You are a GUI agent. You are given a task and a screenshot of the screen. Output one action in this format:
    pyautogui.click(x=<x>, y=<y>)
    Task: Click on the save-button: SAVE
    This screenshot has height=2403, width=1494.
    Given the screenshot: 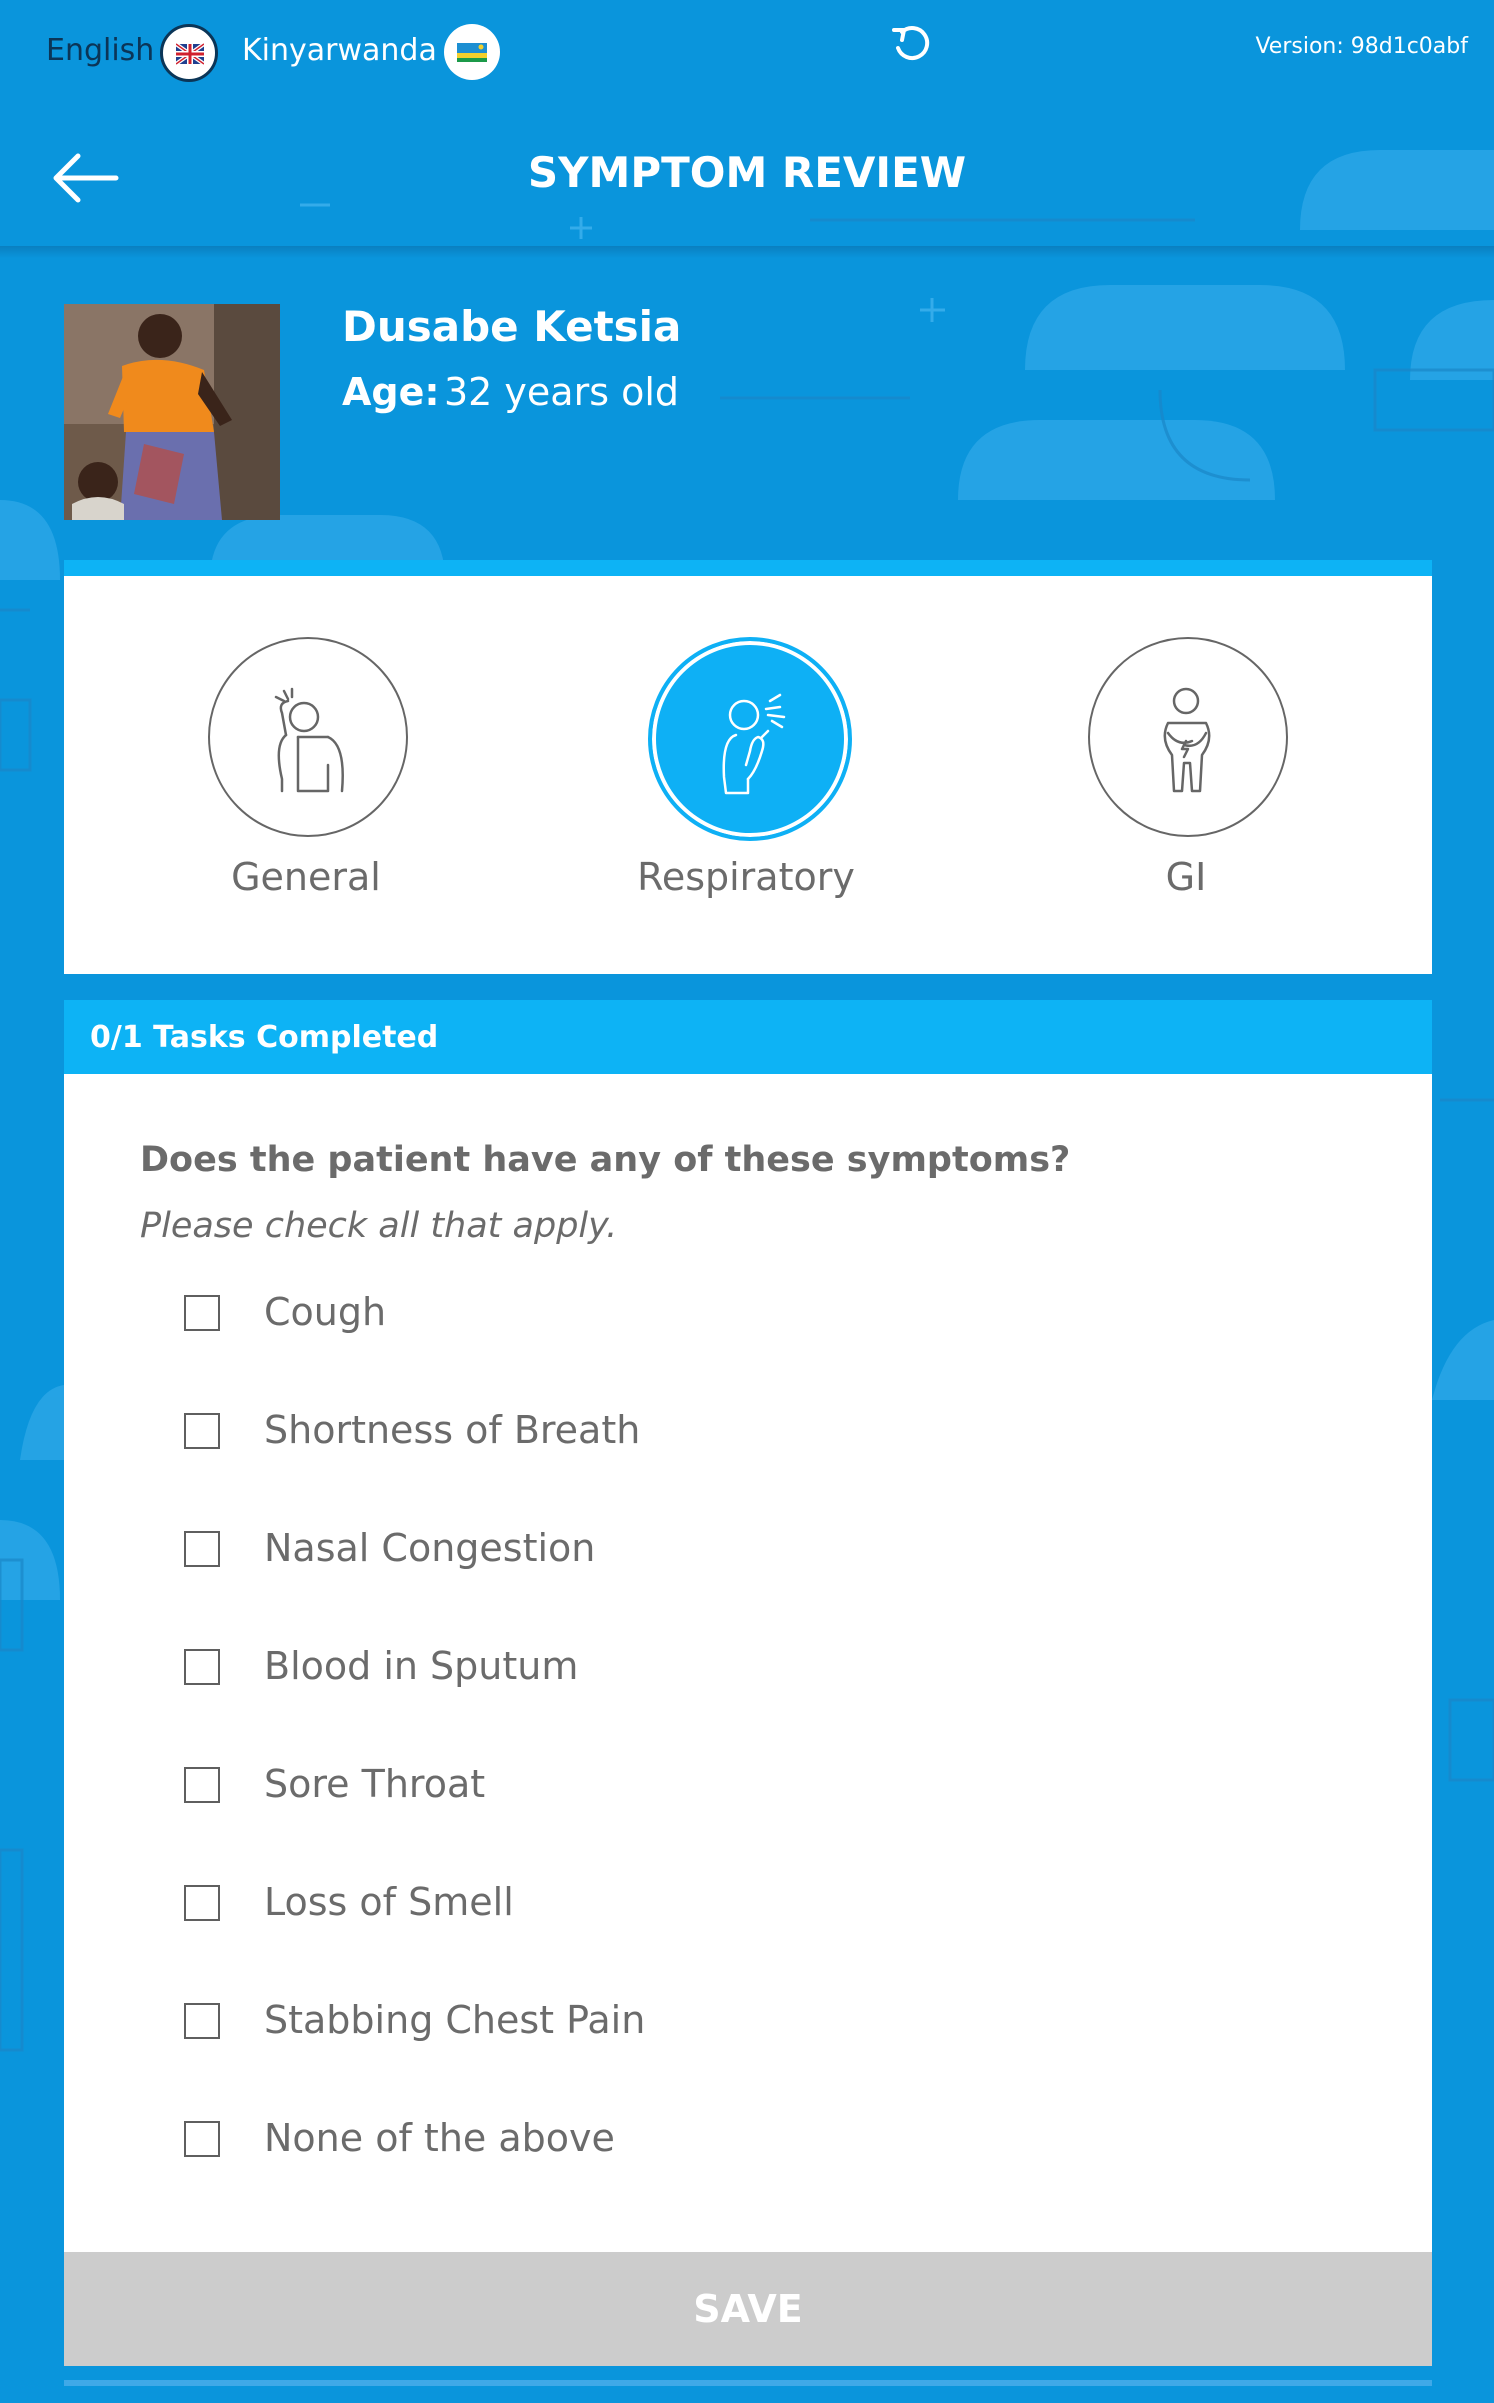 What is the action you would take?
    pyautogui.click(x=748, y=2309)
    